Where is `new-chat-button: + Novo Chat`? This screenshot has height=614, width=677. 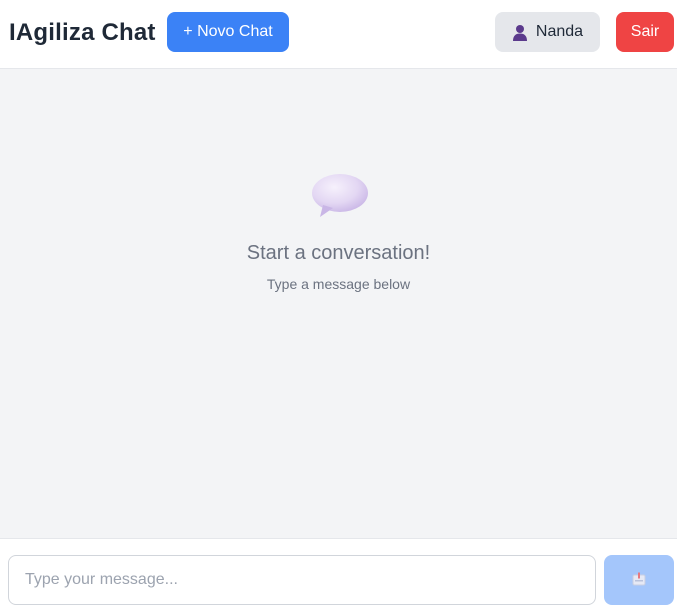 new-chat-button: + Novo Chat is located at coordinates (228, 32).